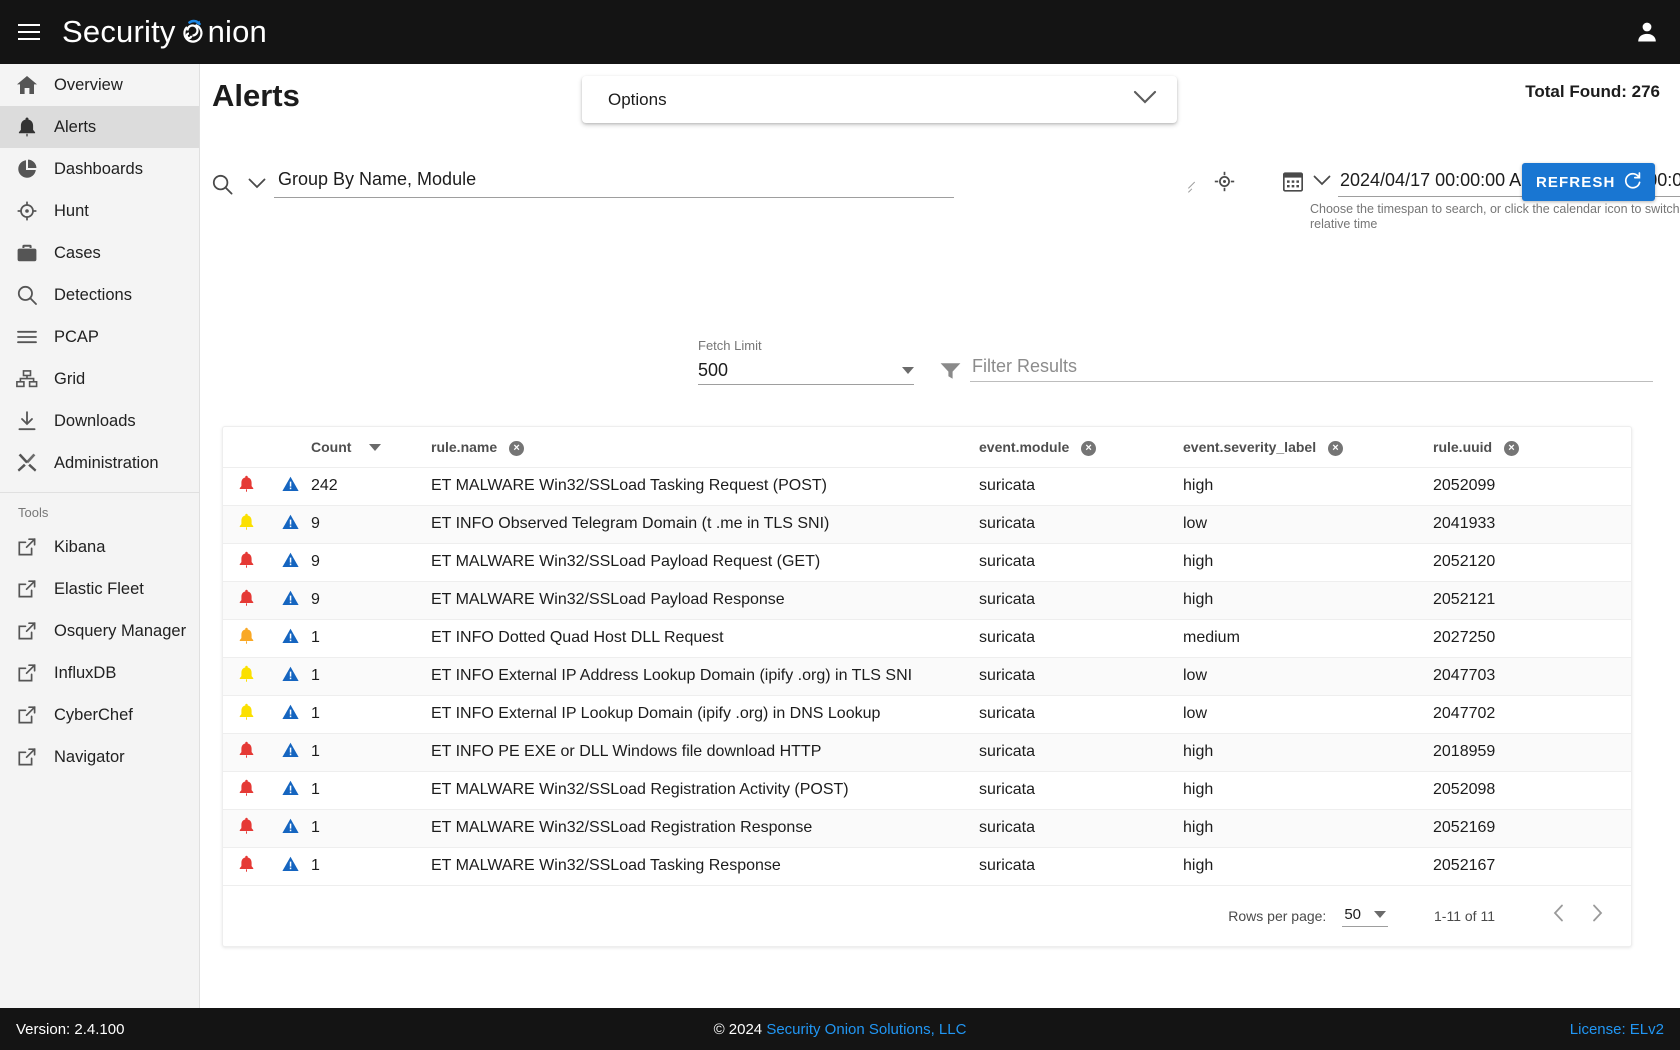 This screenshot has width=1680, height=1050. Describe the element at coordinates (29, 32) in the screenshot. I see `hamburger-menu-icon` at that location.